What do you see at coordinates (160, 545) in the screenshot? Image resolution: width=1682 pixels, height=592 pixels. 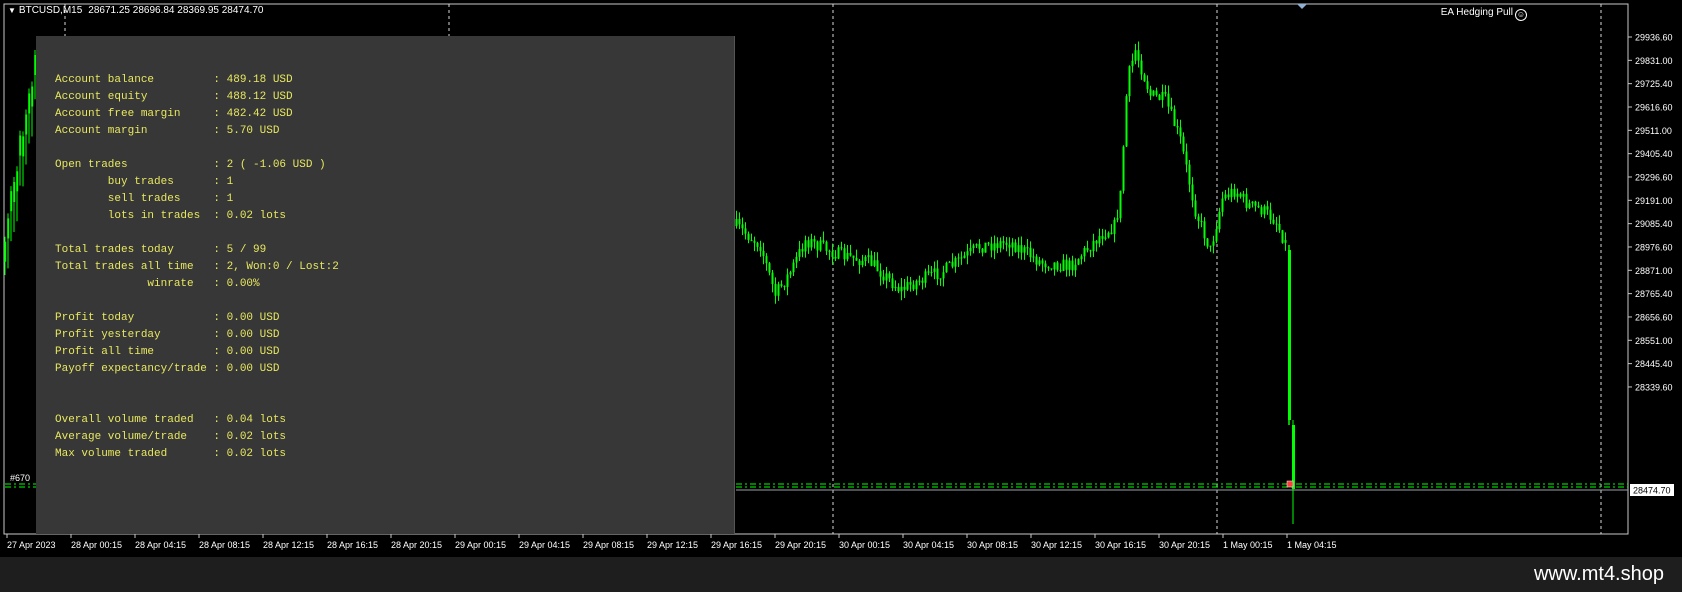 I see `time-label: 28 Apr 04:15` at bounding box center [160, 545].